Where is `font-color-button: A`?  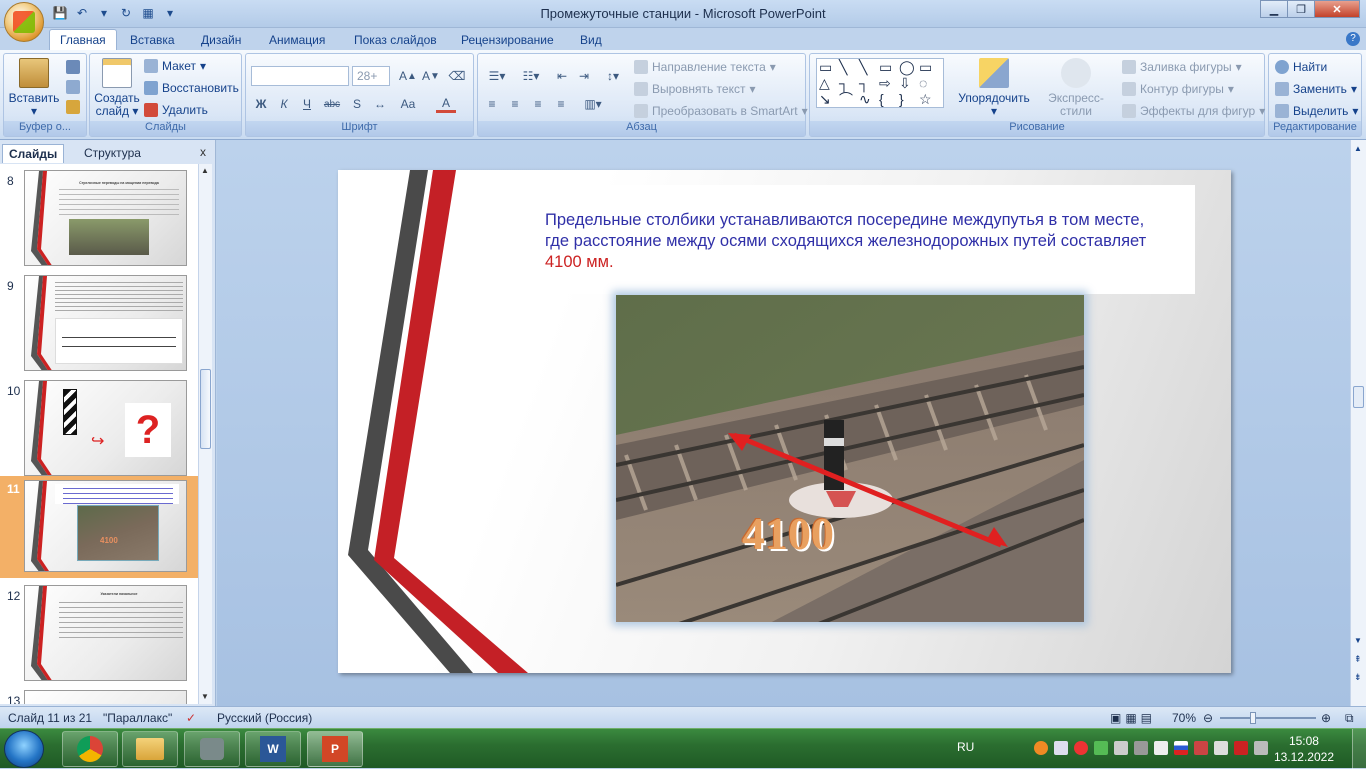 font-color-button: A is located at coordinates (446, 104).